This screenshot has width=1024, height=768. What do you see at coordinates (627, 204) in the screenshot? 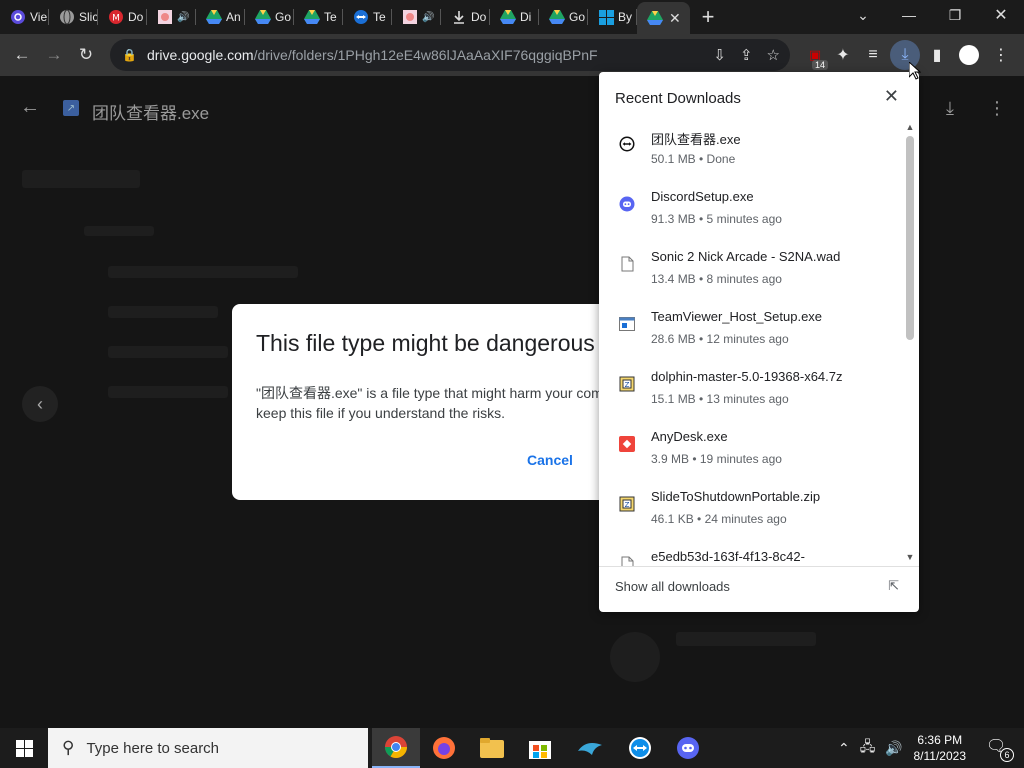
I see `discord-icon` at bounding box center [627, 204].